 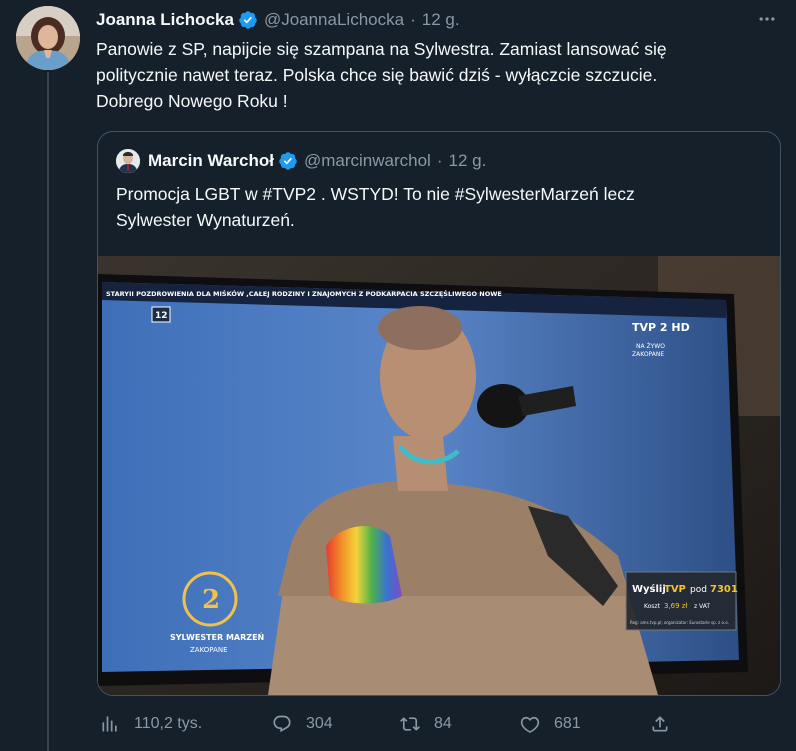 What do you see at coordinates (211, 161) in the screenshot?
I see `quoted-author-name: Marcin Warchoł` at bounding box center [211, 161].